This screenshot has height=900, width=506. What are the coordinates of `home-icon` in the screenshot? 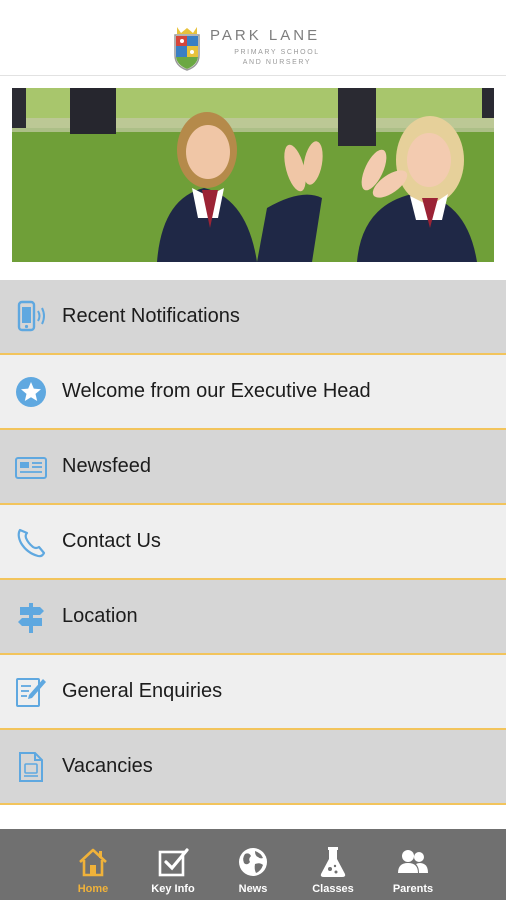 It's located at (93, 862).